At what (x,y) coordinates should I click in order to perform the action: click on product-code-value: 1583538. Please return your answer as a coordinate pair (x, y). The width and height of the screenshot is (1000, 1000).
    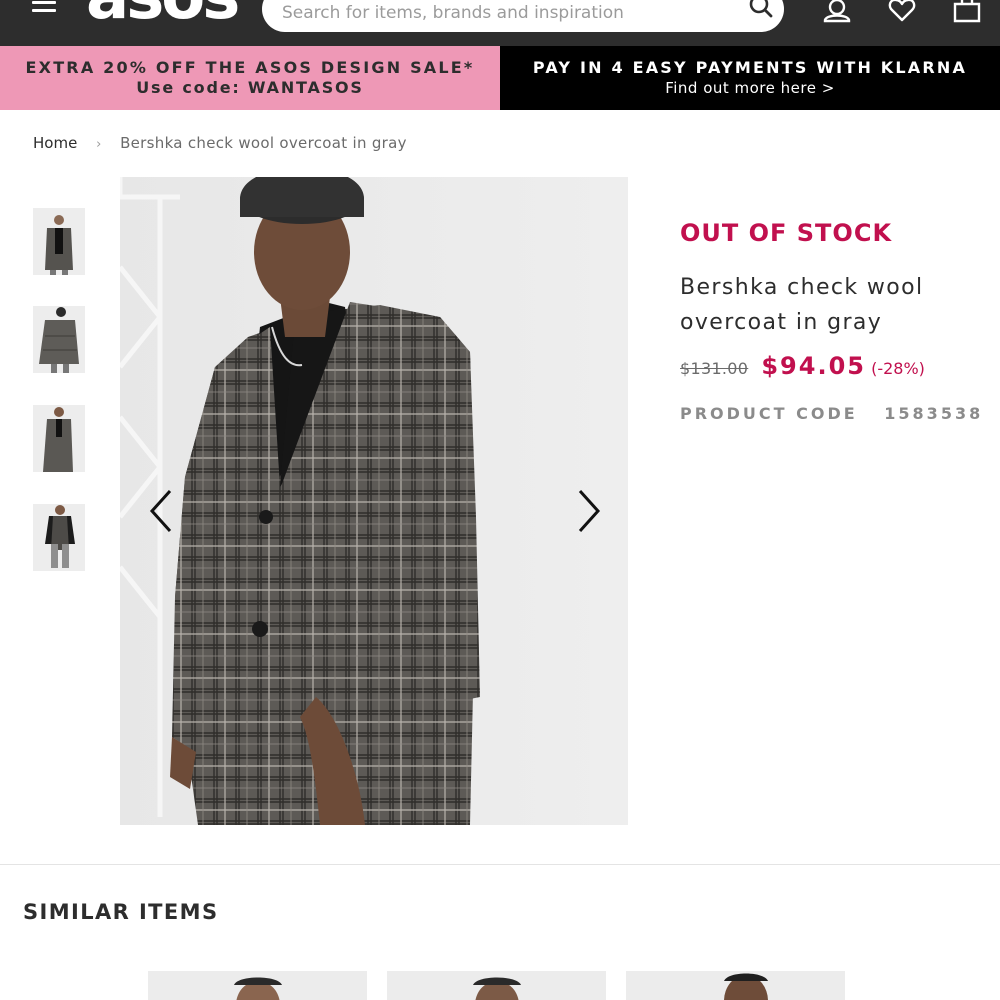
    Looking at the image, I should click on (934, 413).